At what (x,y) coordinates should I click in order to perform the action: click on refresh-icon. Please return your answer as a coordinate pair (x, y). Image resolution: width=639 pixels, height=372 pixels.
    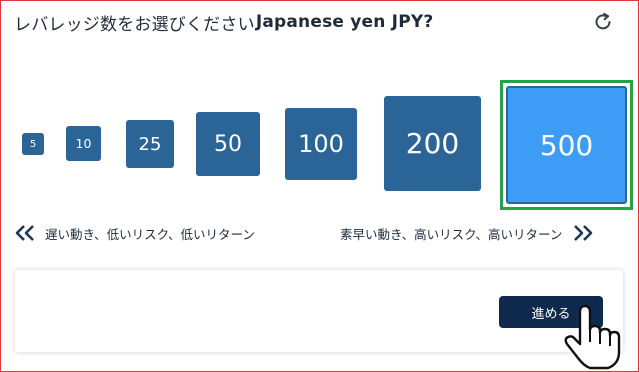
    Looking at the image, I should click on (603, 22).